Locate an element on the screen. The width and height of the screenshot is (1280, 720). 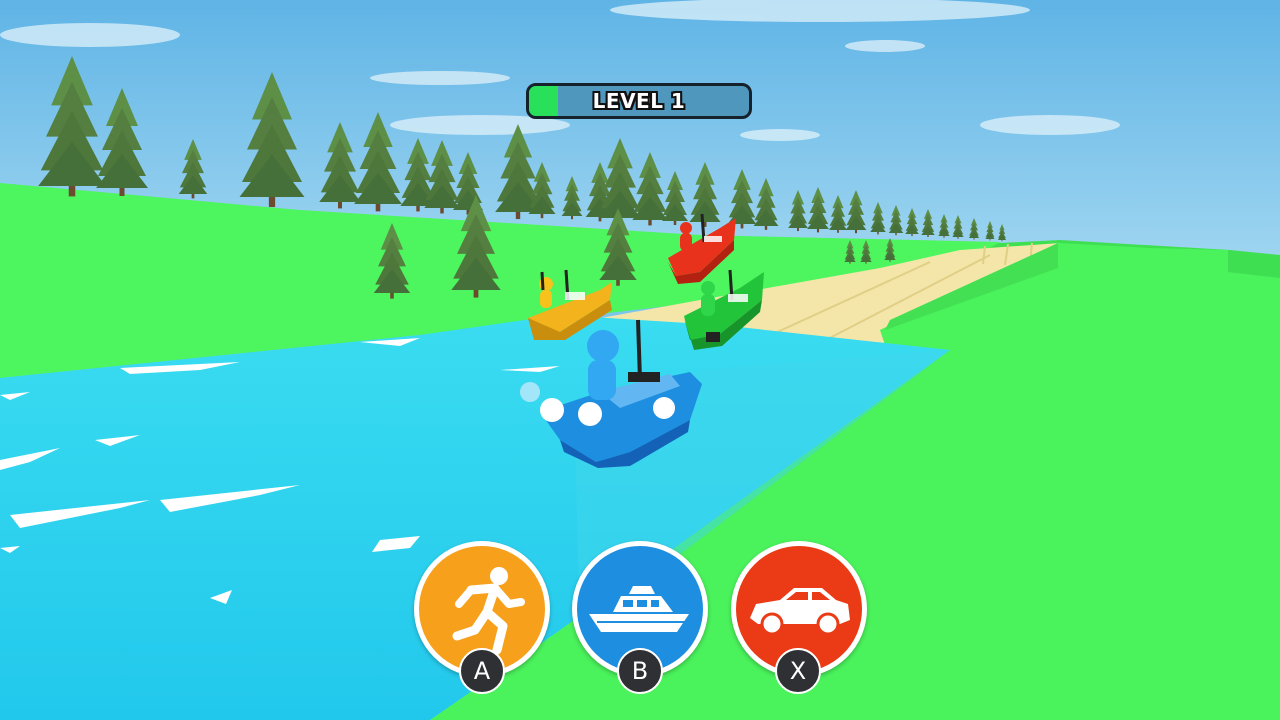
key-b-badge: B is located at coordinates (640, 671).